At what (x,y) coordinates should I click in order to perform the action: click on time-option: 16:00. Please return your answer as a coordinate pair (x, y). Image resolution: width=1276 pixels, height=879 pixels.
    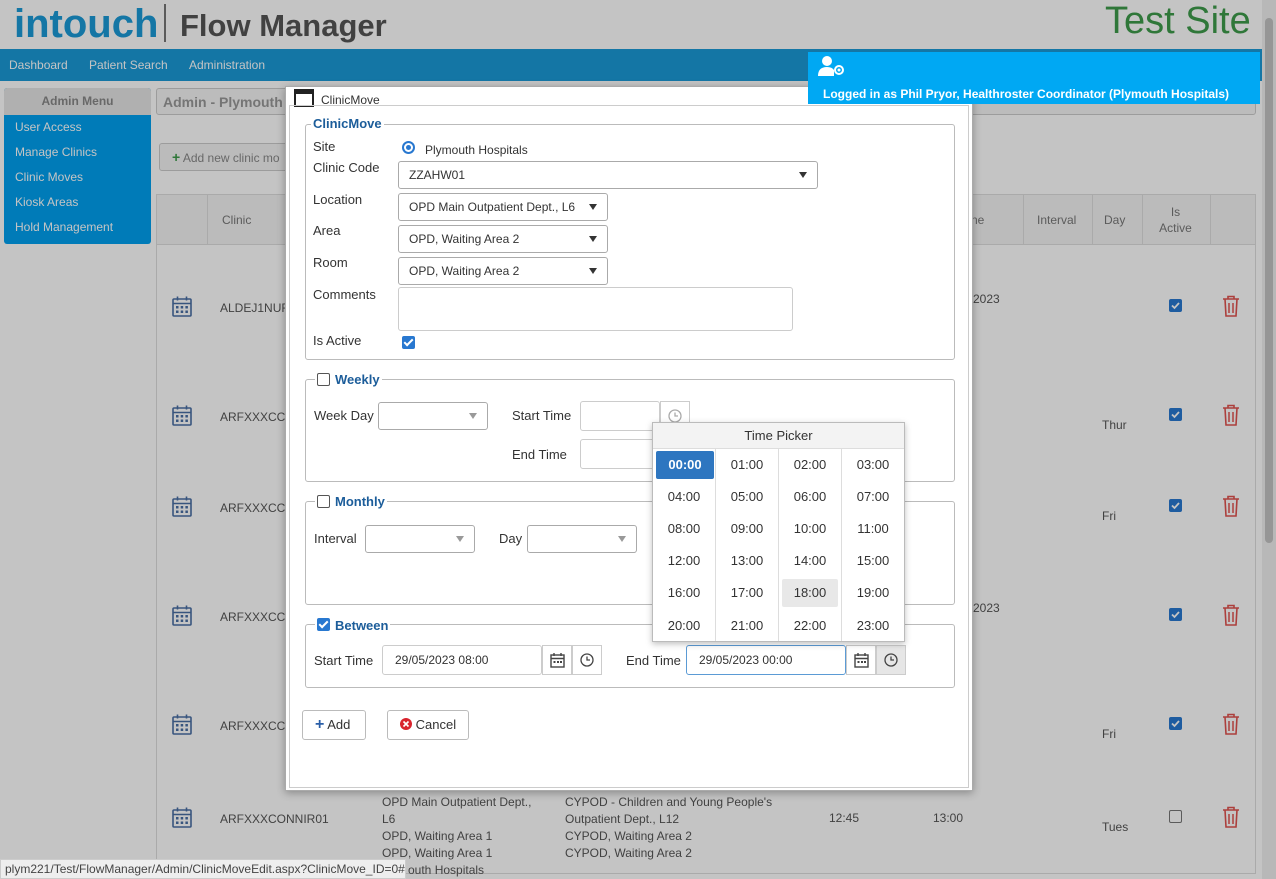
    Looking at the image, I should click on (684, 594).